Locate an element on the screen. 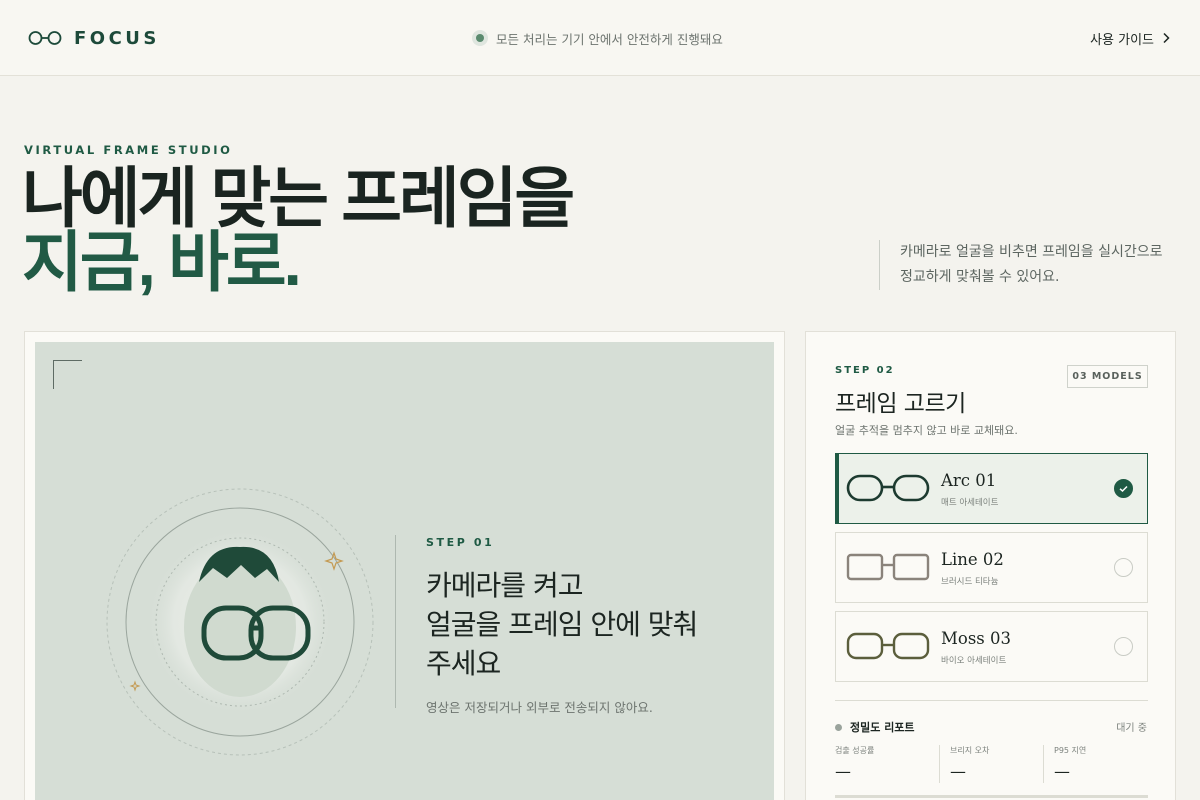 This screenshot has width=1200, height=800. step-01-title: 카메라를 켜고 얼굴을 프레임 안에 맞춰 주세요 is located at coordinates (590, 624).